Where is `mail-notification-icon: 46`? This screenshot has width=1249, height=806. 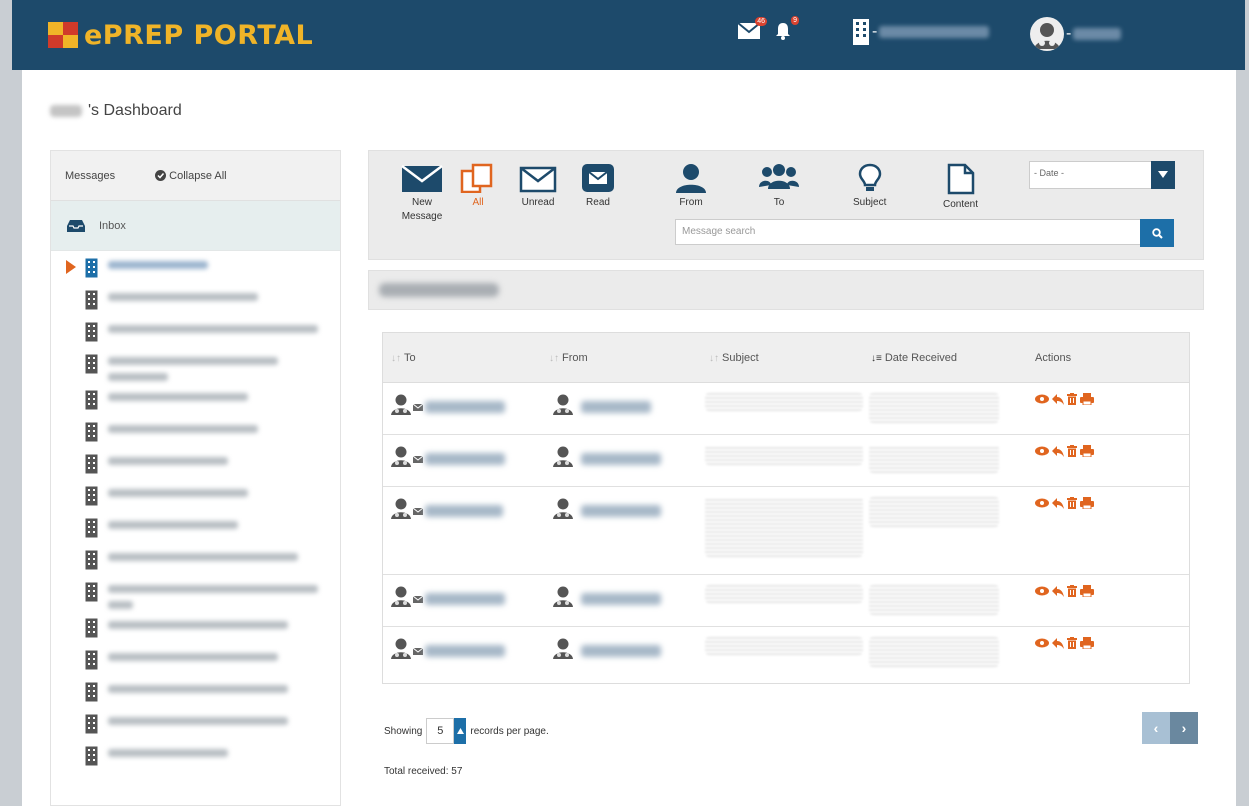 mail-notification-icon: 46 is located at coordinates (752, 30).